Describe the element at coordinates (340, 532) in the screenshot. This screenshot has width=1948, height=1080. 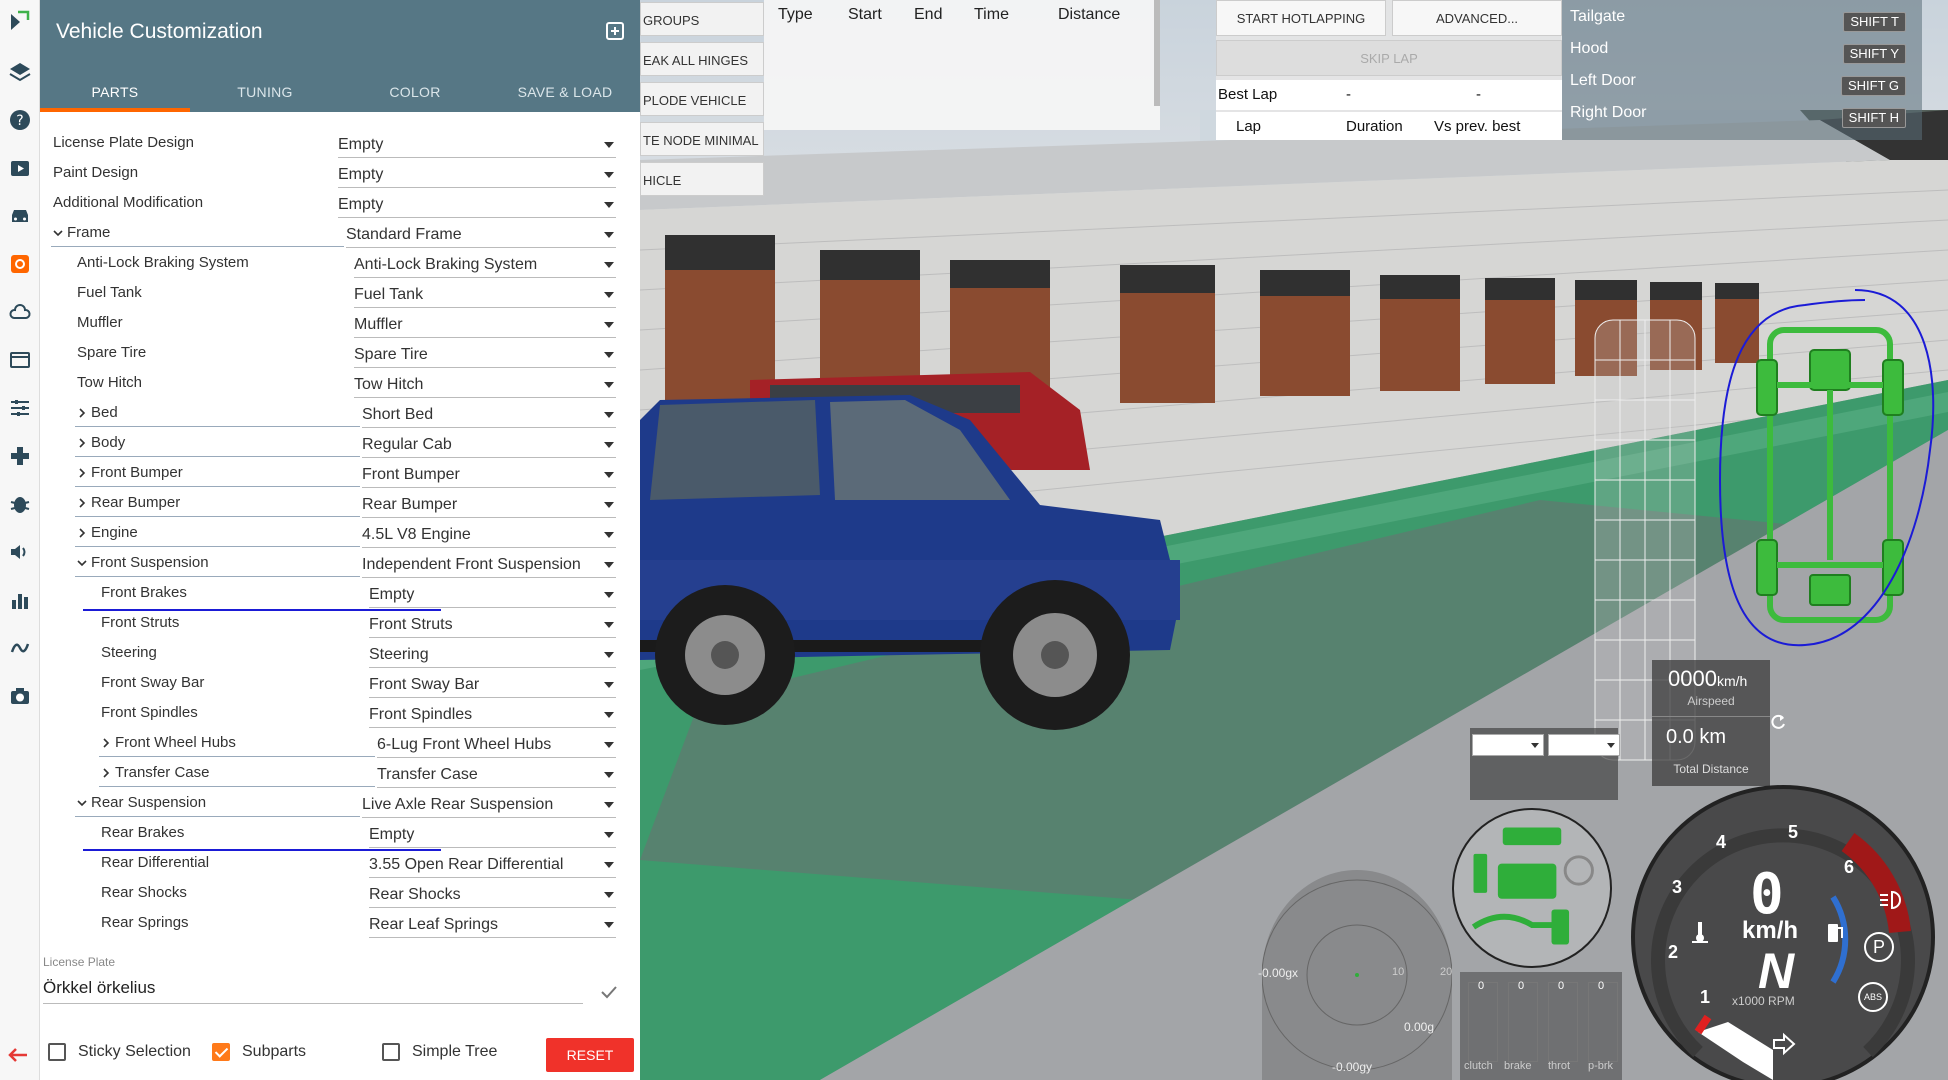
I see `part-row: Engine 4.5L V8 Engine` at that location.